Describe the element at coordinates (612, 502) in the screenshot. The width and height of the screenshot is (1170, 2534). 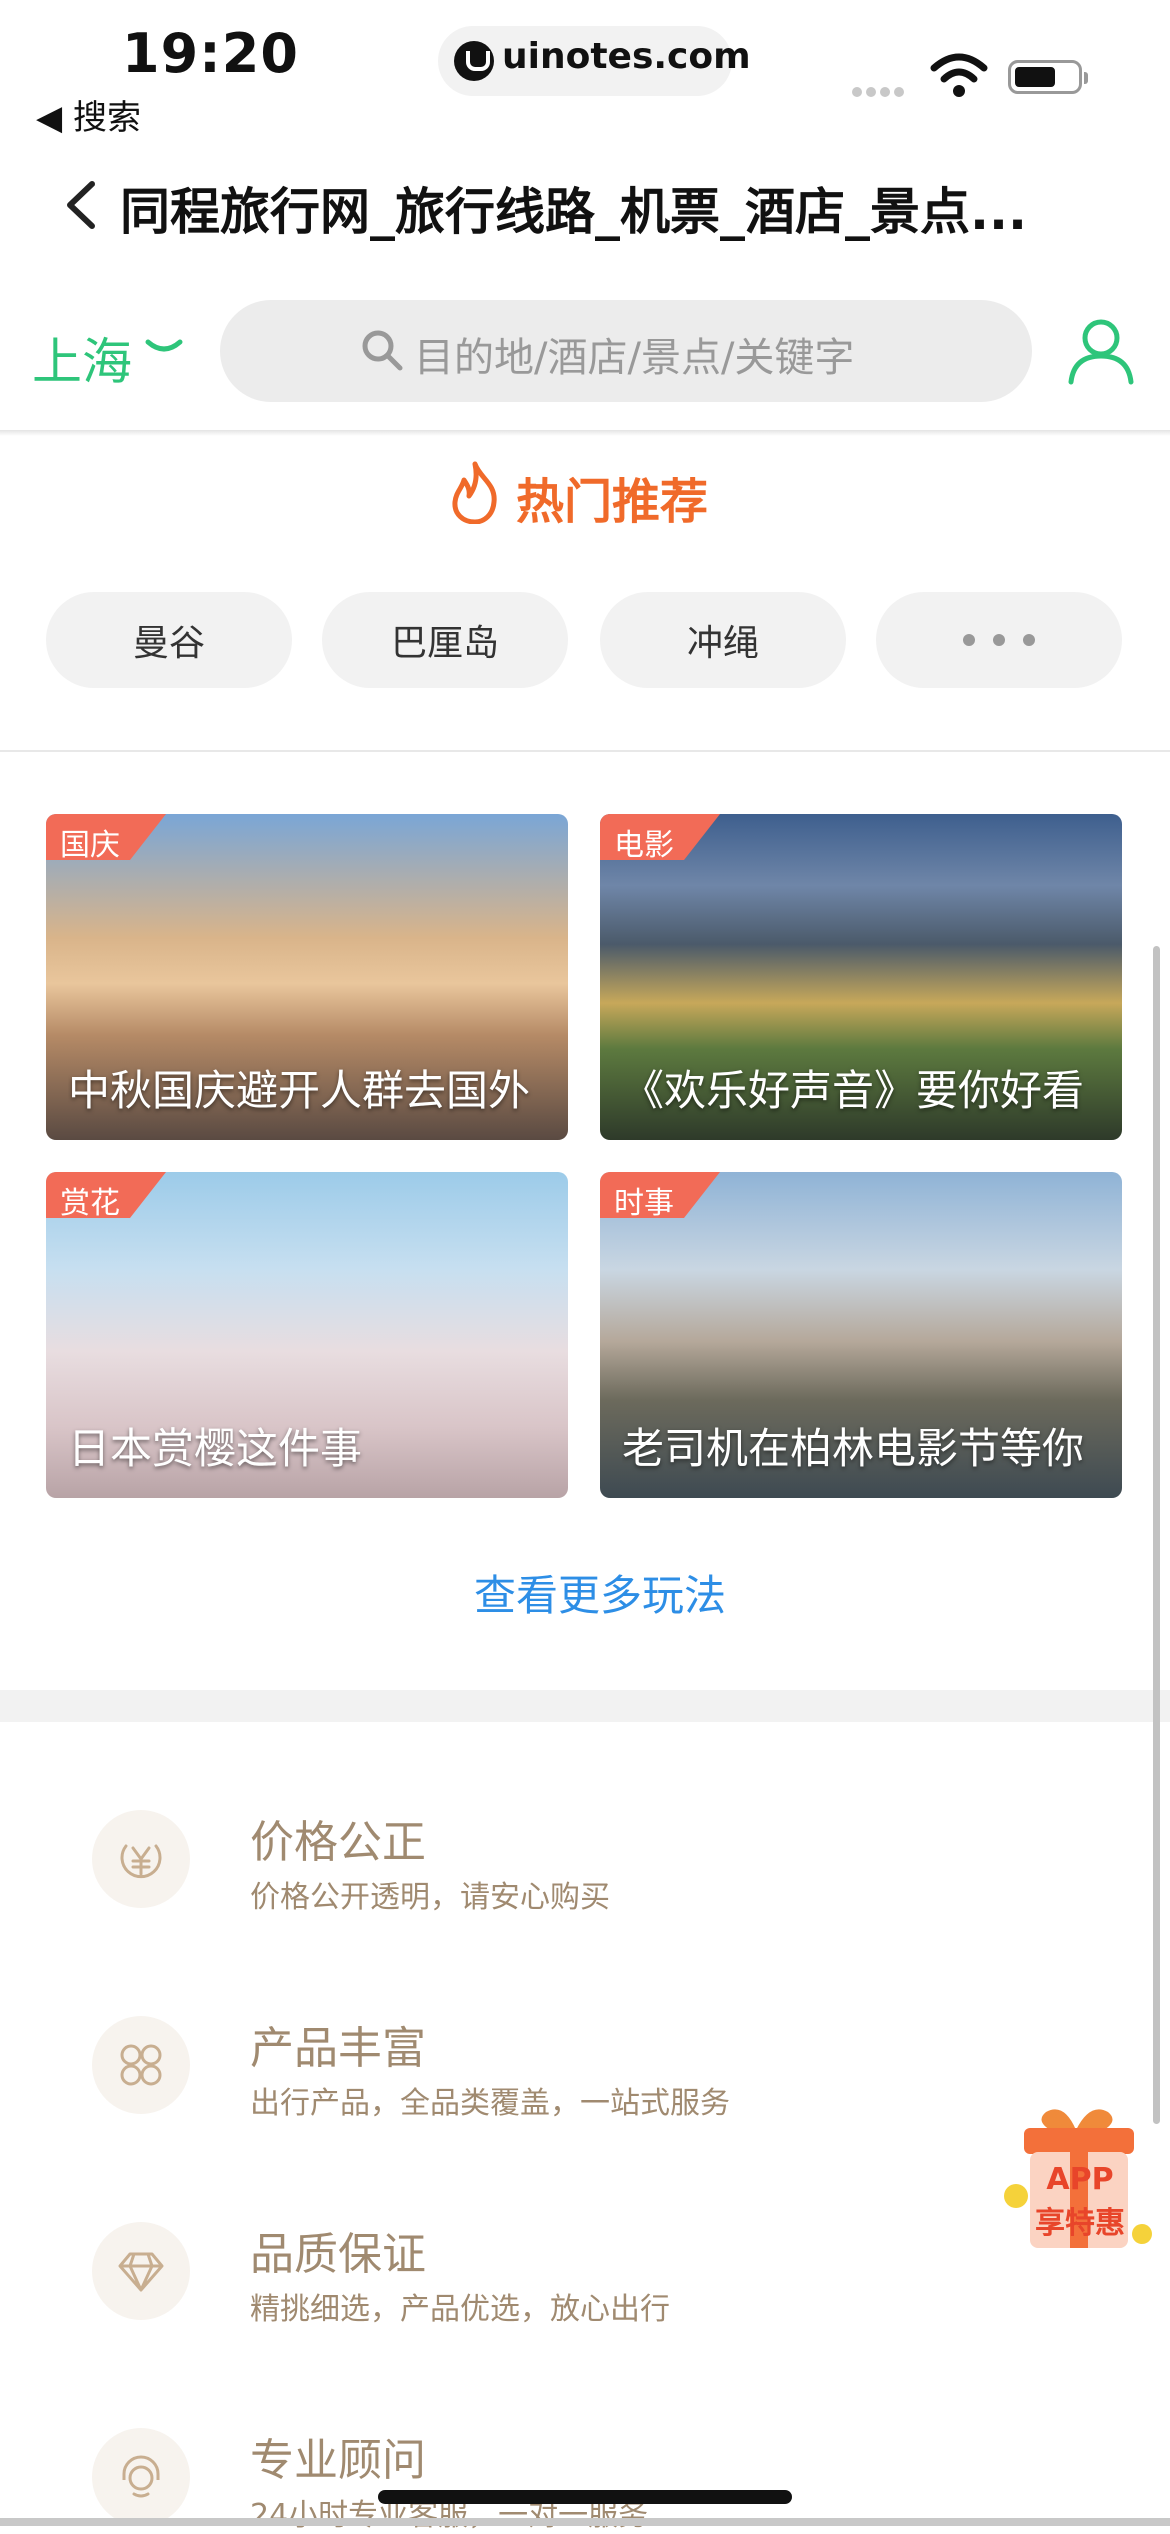
I see `hot-section-title: 热门推荐` at that location.